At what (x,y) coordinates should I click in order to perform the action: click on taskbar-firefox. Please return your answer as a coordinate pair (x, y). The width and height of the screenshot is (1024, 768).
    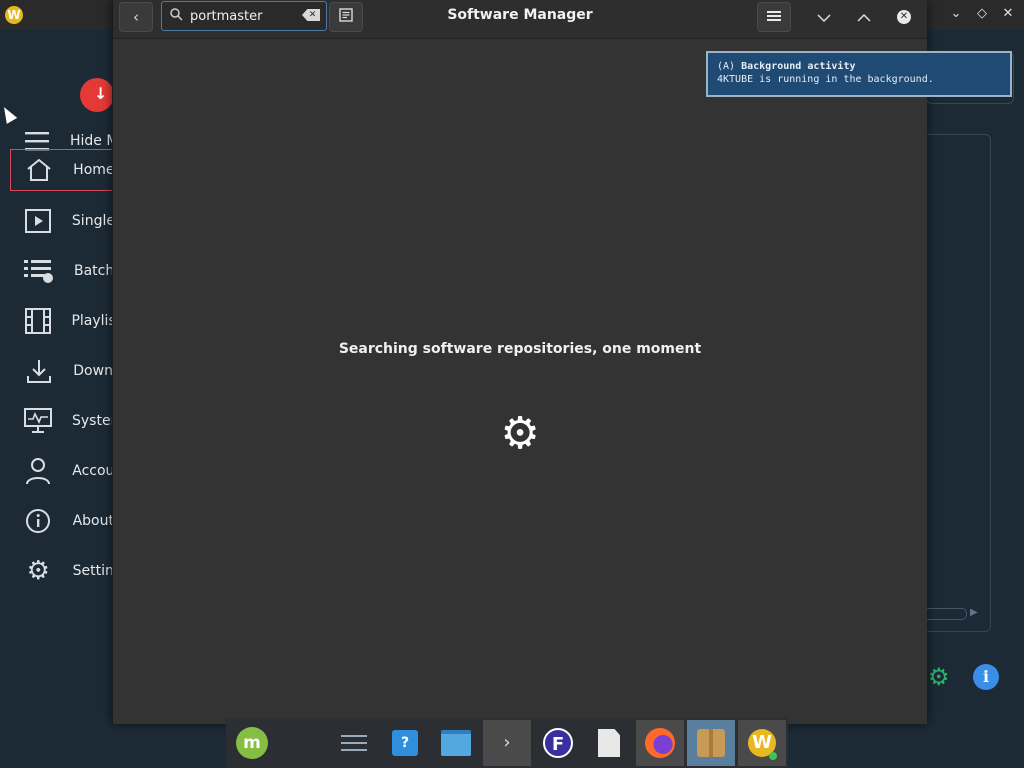
    Looking at the image, I should click on (660, 743).